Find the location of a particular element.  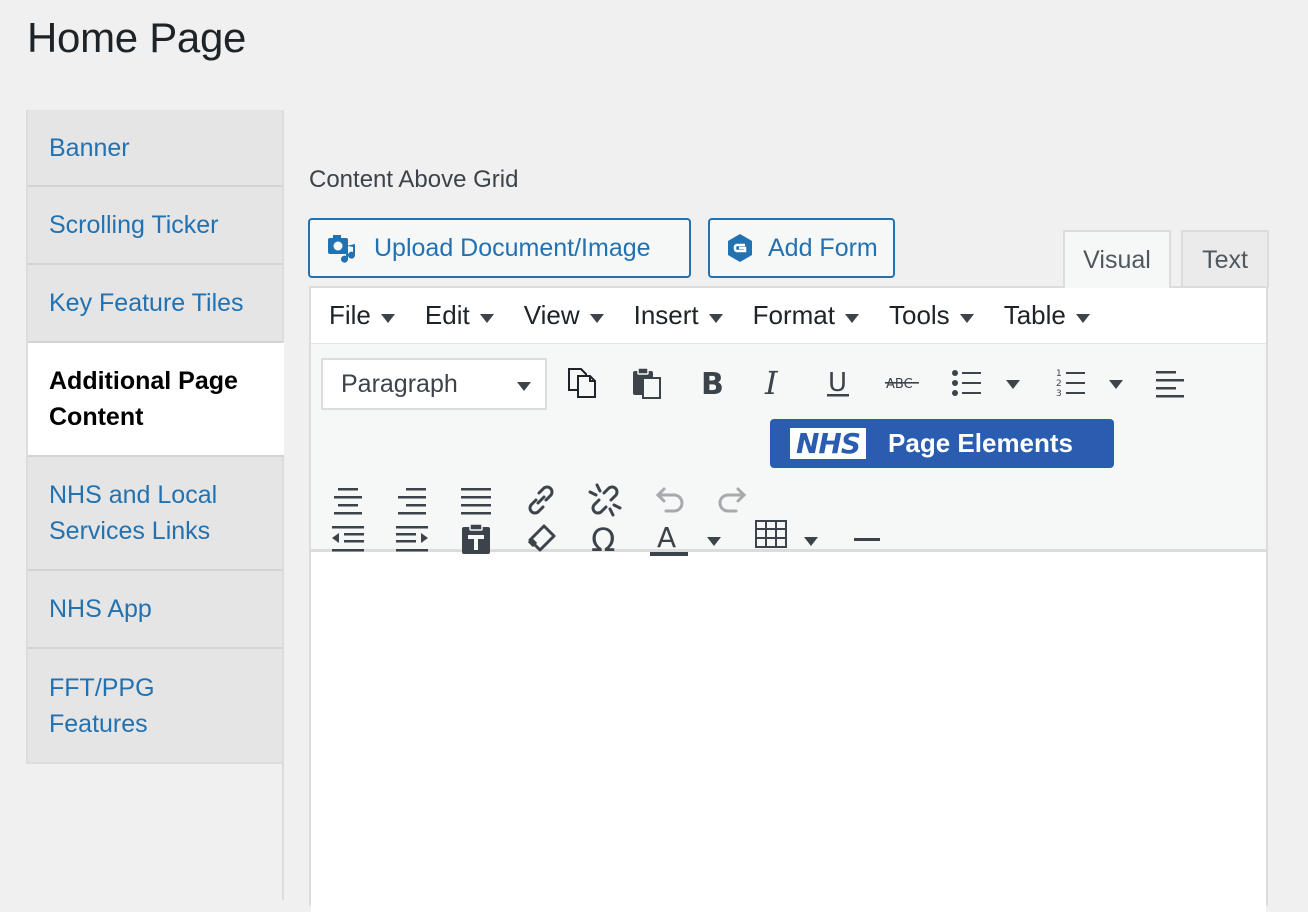

tab-text: Text is located at coordinates (1225, 259).